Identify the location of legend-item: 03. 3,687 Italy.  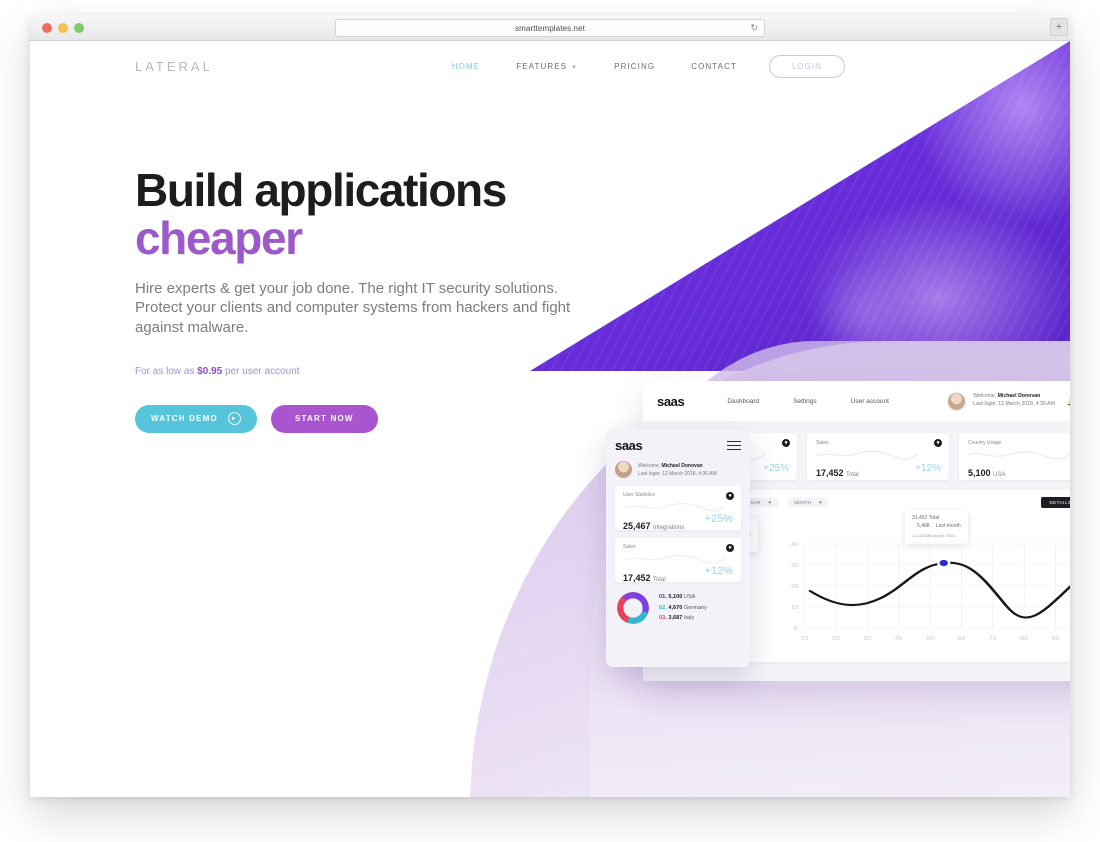
(683, 618).